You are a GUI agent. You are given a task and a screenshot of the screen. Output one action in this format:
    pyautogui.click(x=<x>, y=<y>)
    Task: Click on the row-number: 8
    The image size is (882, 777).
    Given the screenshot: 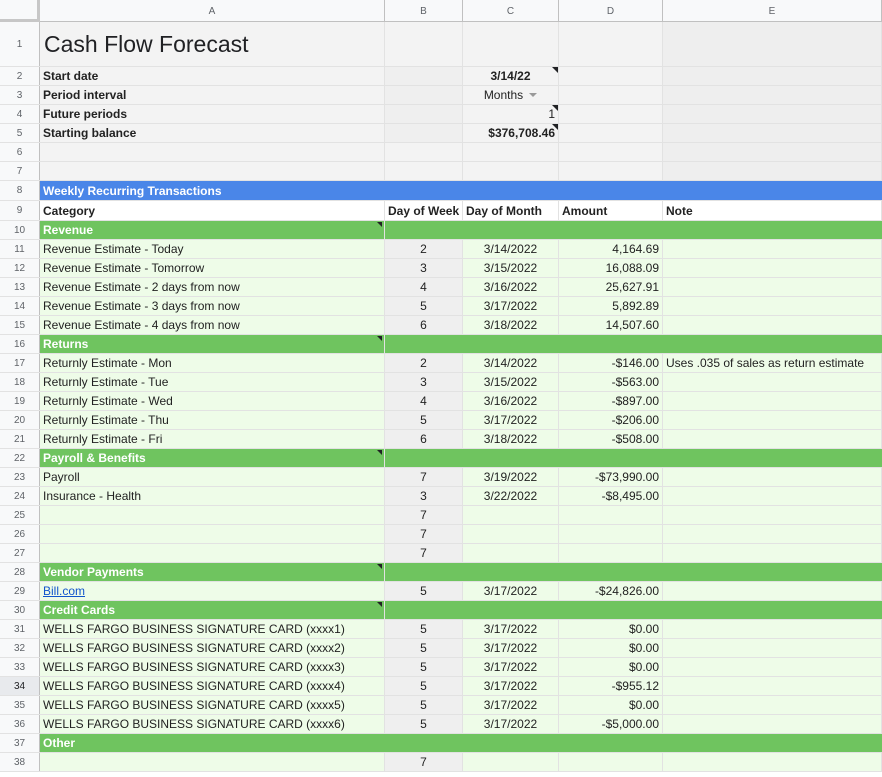 What is the action you would take?
    pyautogui.click(x=20, y=190)
    